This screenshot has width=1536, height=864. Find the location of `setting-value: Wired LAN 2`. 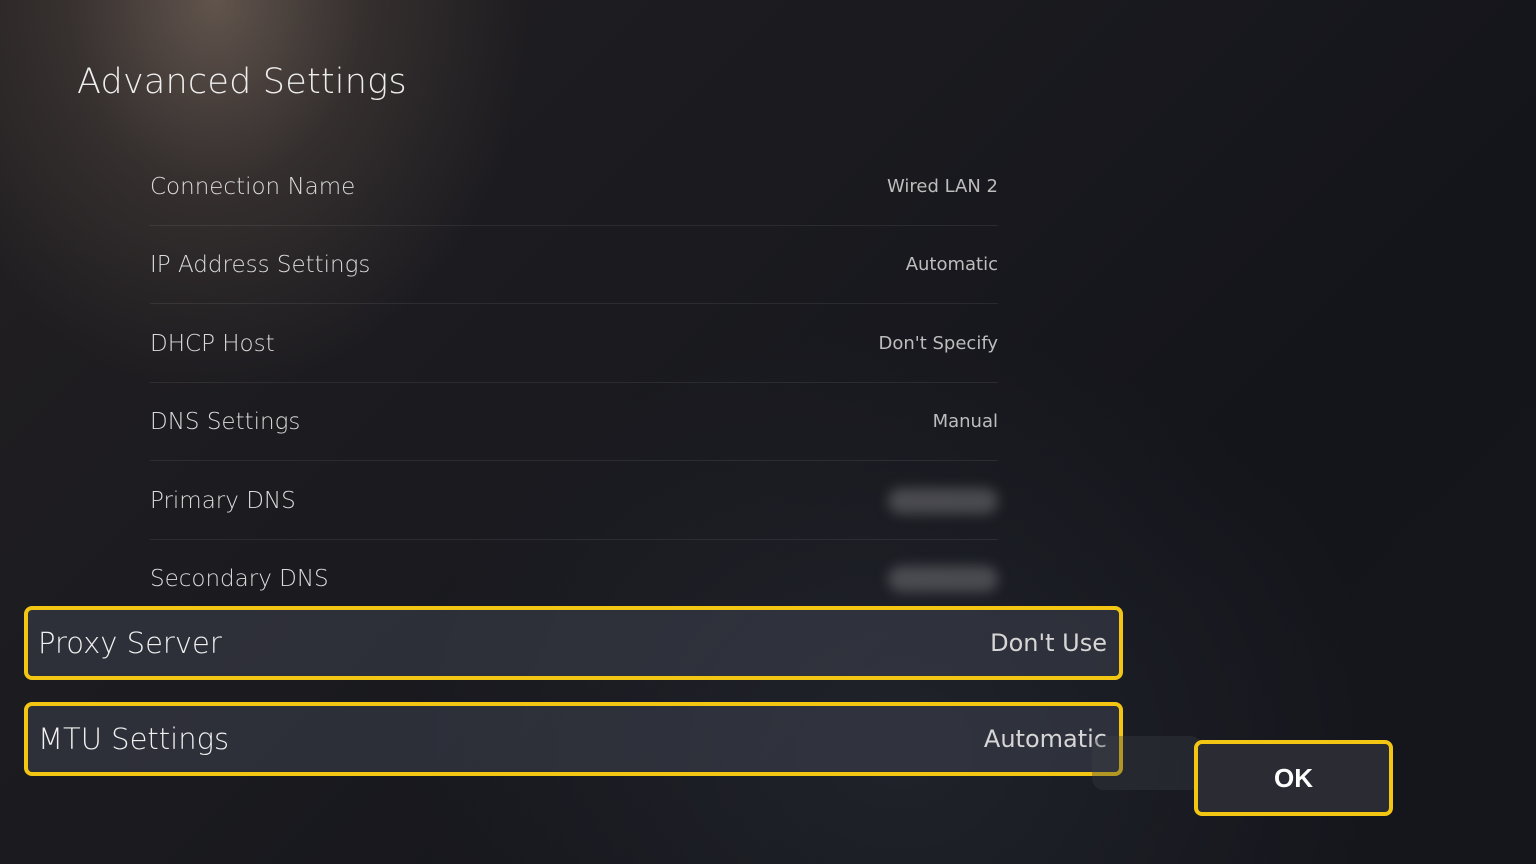

setting-value: Wired LAN 2 is located at coordinates (942, 186).